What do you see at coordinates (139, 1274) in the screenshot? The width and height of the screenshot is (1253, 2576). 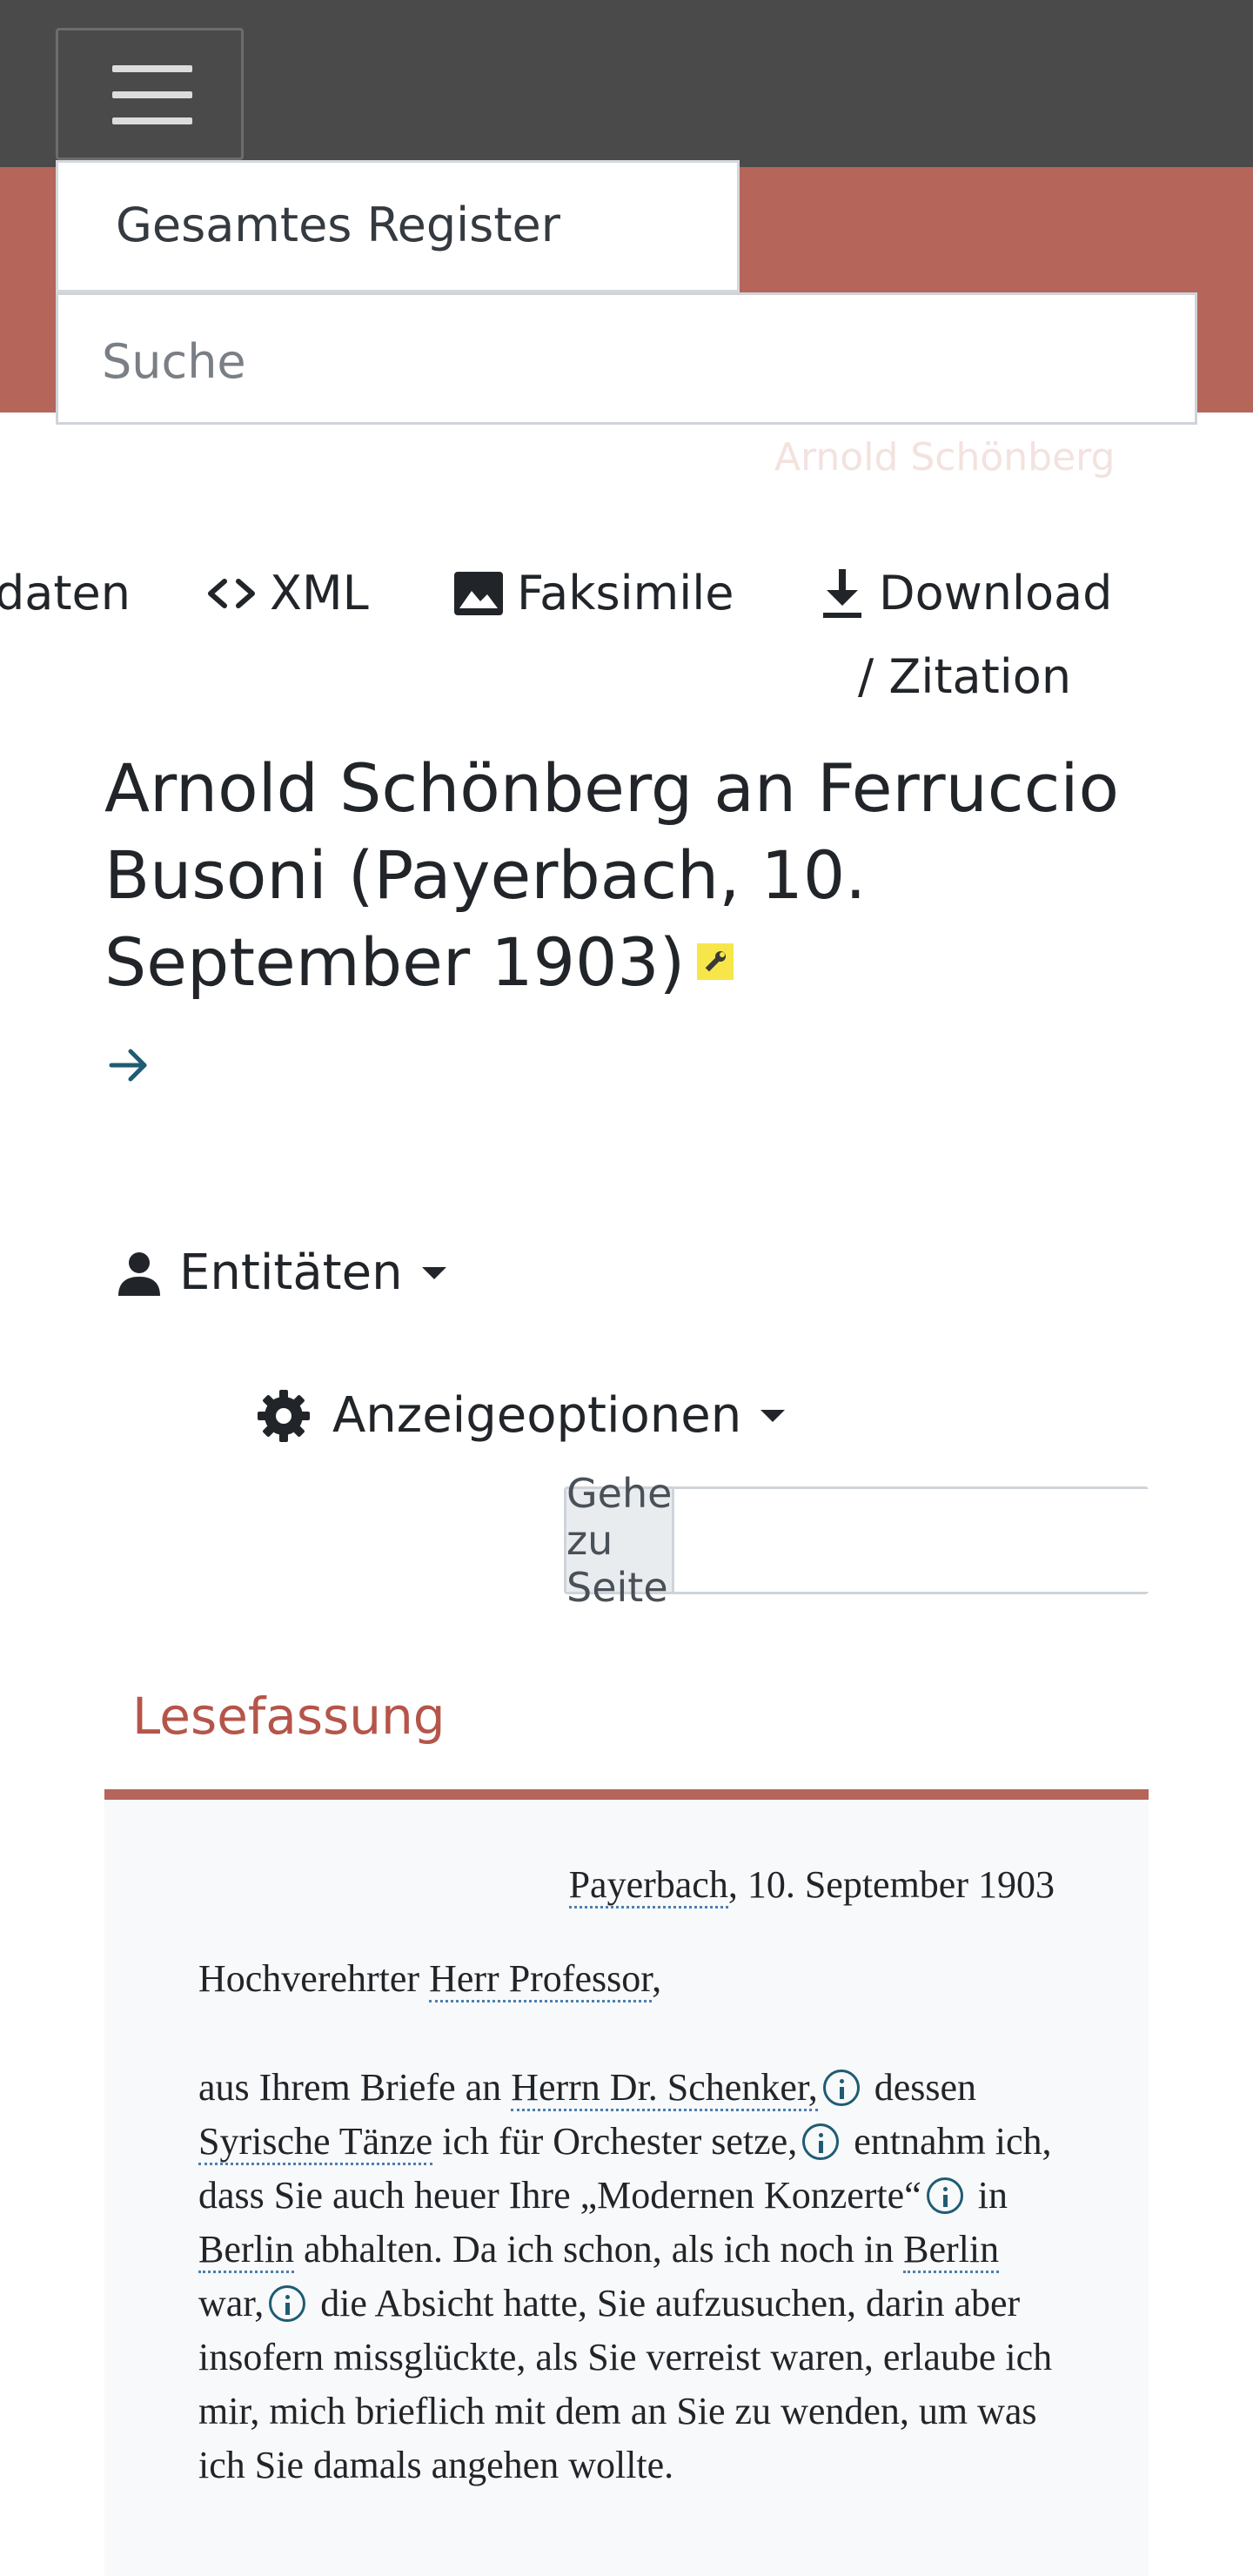 I see `person-icon` at bounding box center [139, 1274].